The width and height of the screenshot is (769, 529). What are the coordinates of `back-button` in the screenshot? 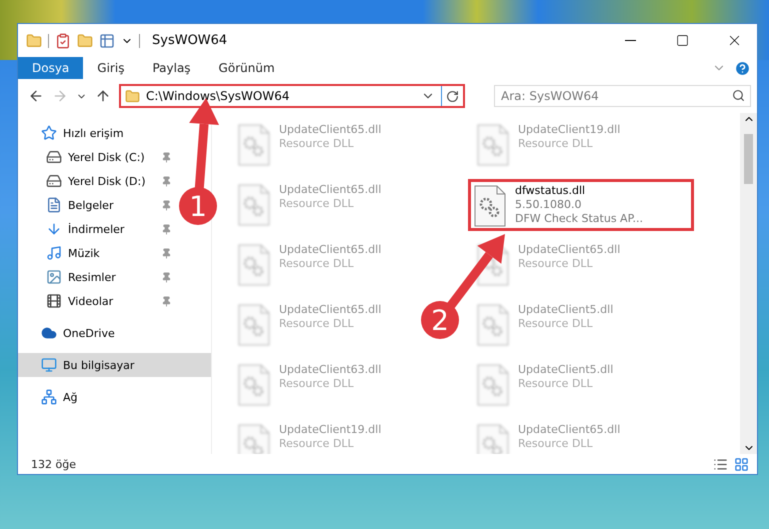 It's located at (36, 96).